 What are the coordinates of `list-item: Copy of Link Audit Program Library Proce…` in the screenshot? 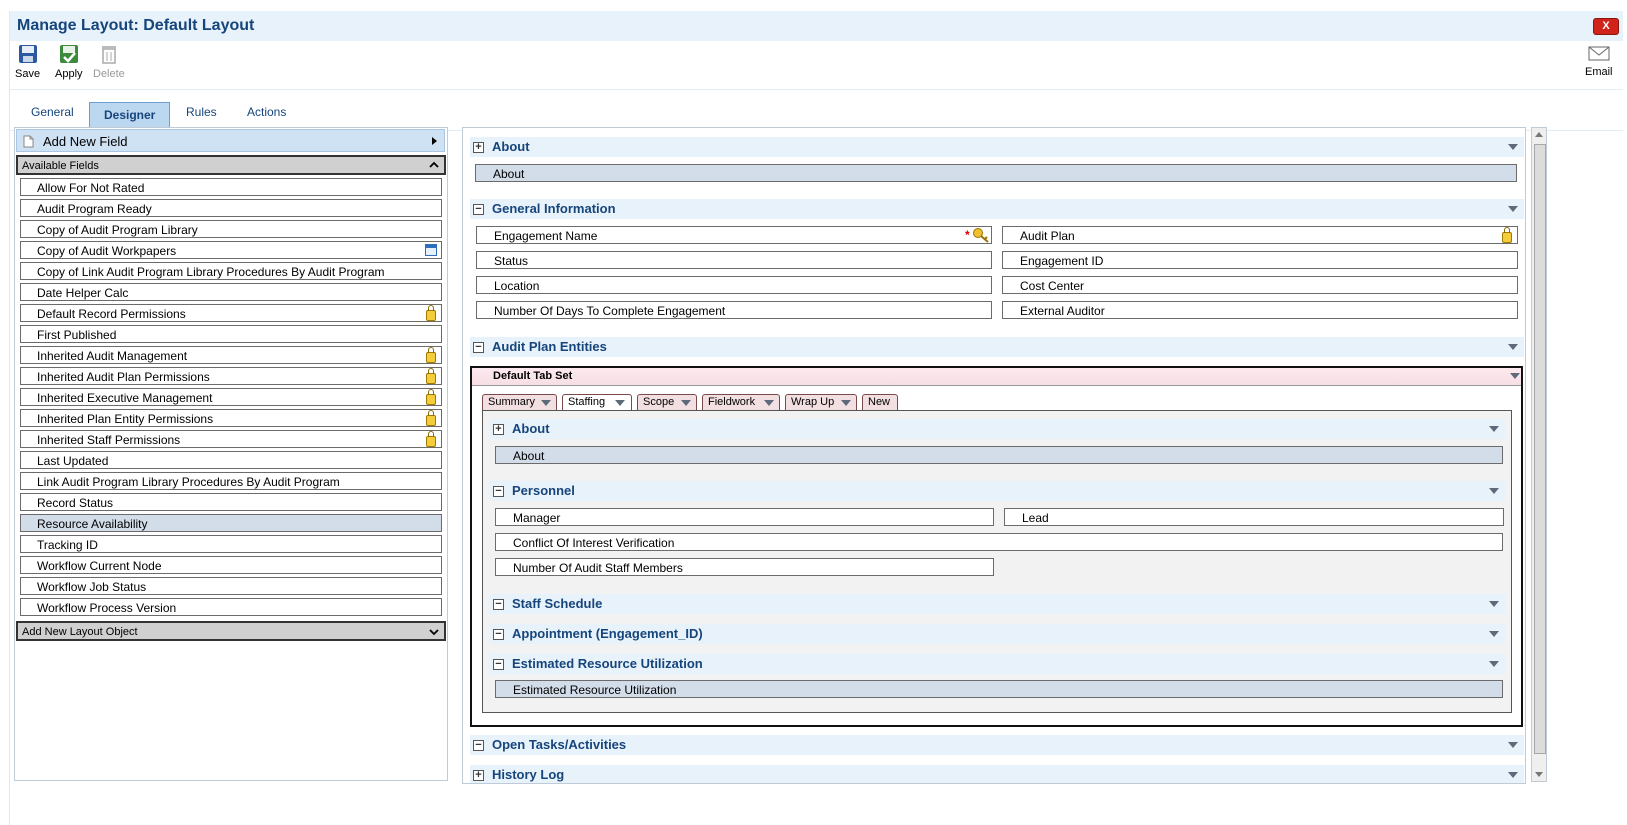 It's located at (231, 271).